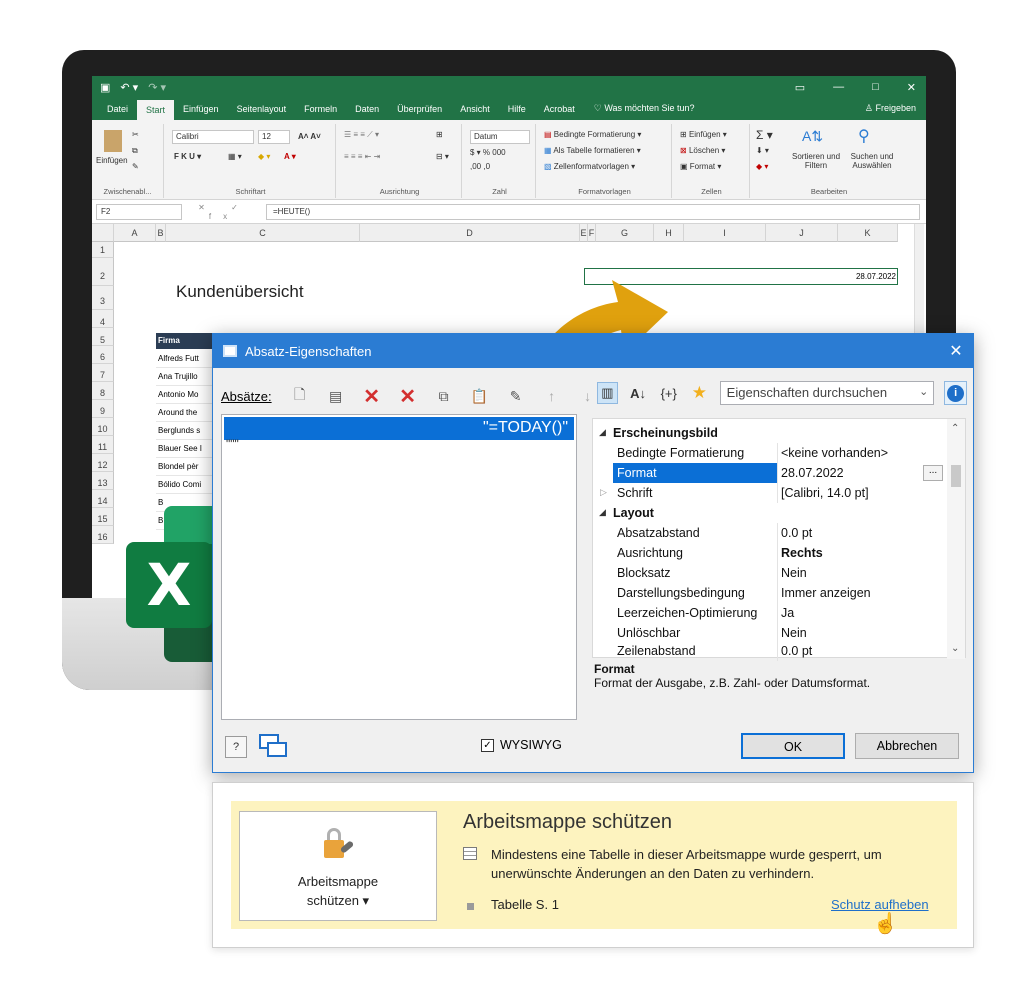 The width and height of the screenshot is (1024, 997). What do you see at coordinates (112, 160) in the screenshot?
I see `paste-button: Einfügen` at bounding box center [112, 160].